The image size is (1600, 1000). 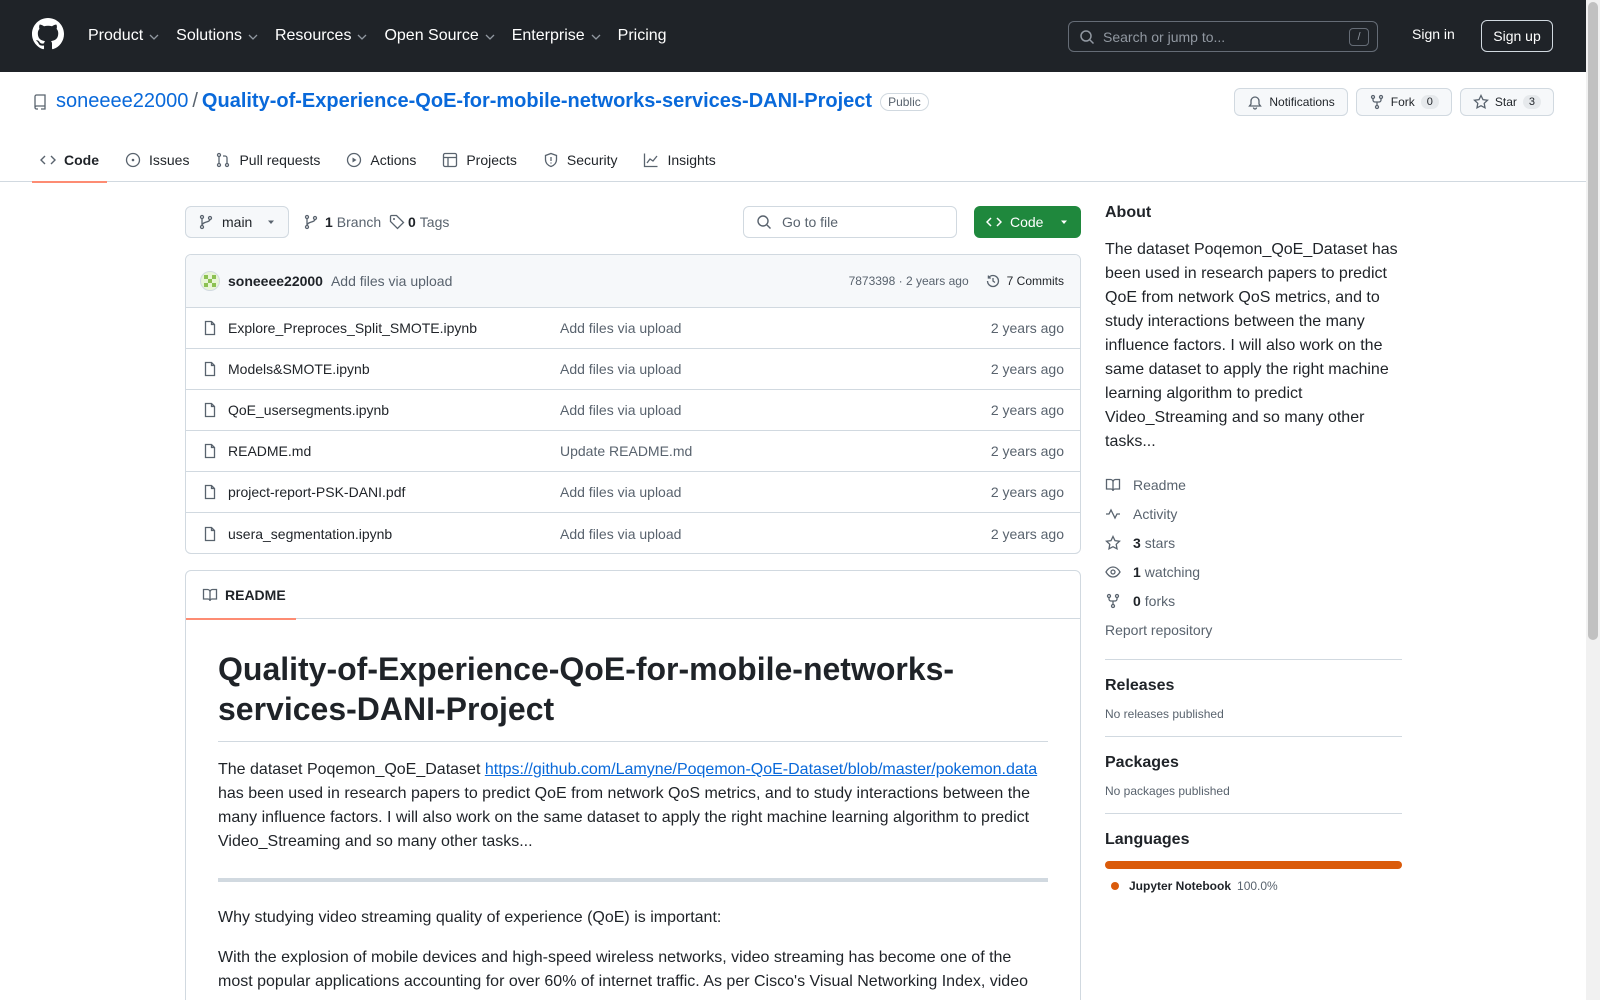 I want to click on tags-link: 0 Tags, so click(x=419, y=222).